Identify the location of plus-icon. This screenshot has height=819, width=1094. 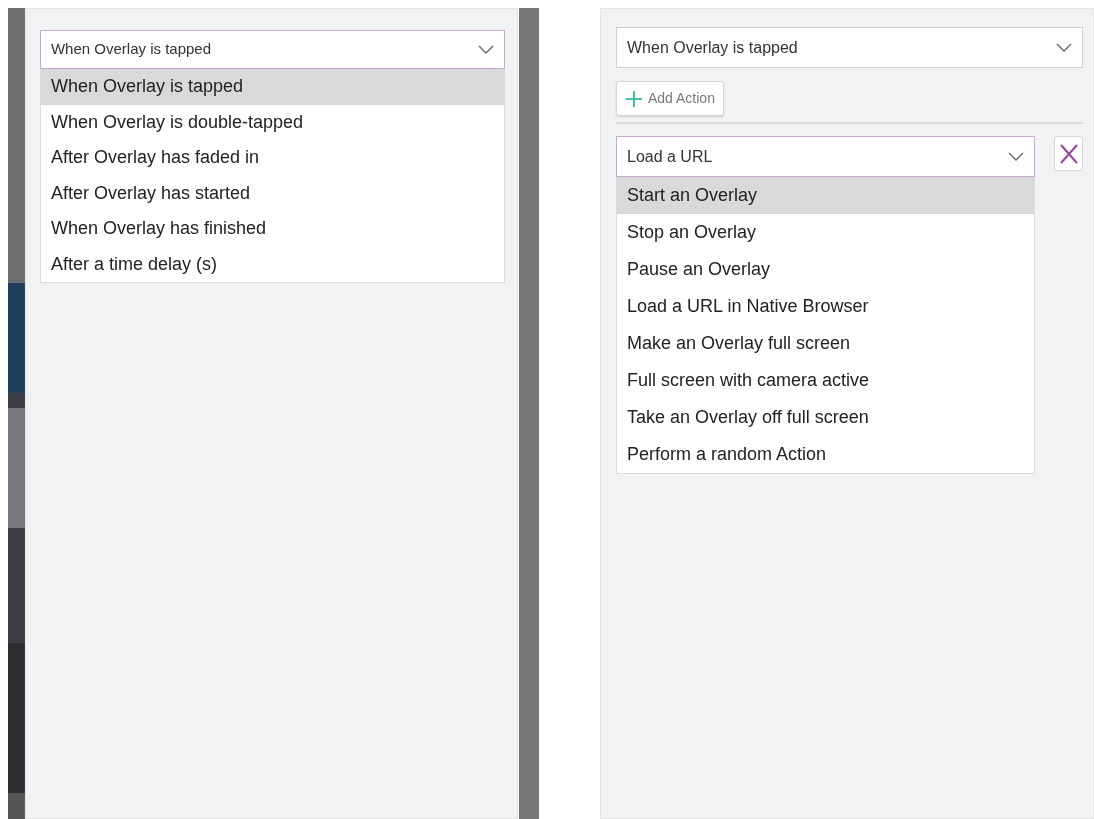
(634, 98).